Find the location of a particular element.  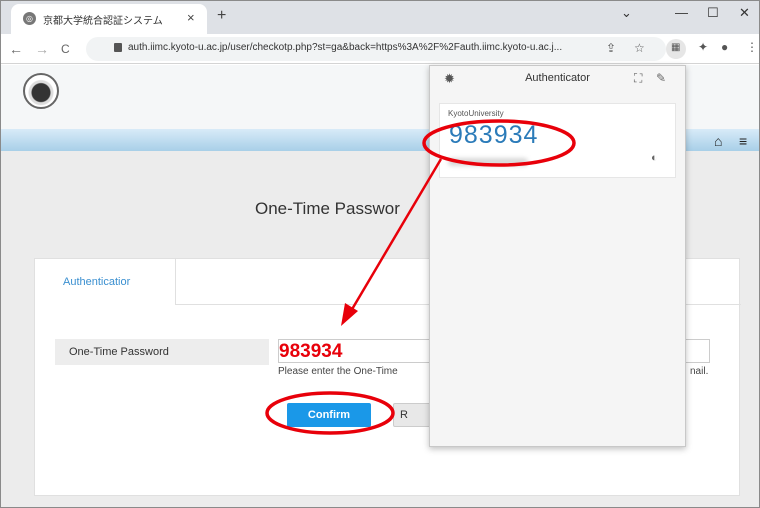

new-tab-button: + is located at coordinates (221, 16).